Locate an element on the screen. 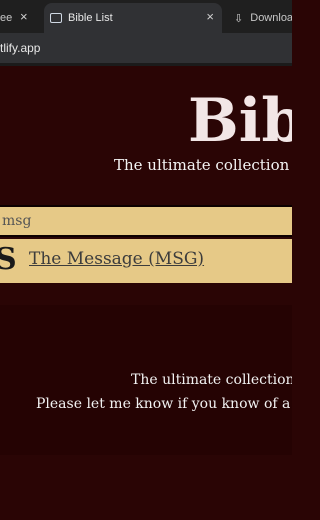  page-title: Bible is located at coordinates (240, 121).